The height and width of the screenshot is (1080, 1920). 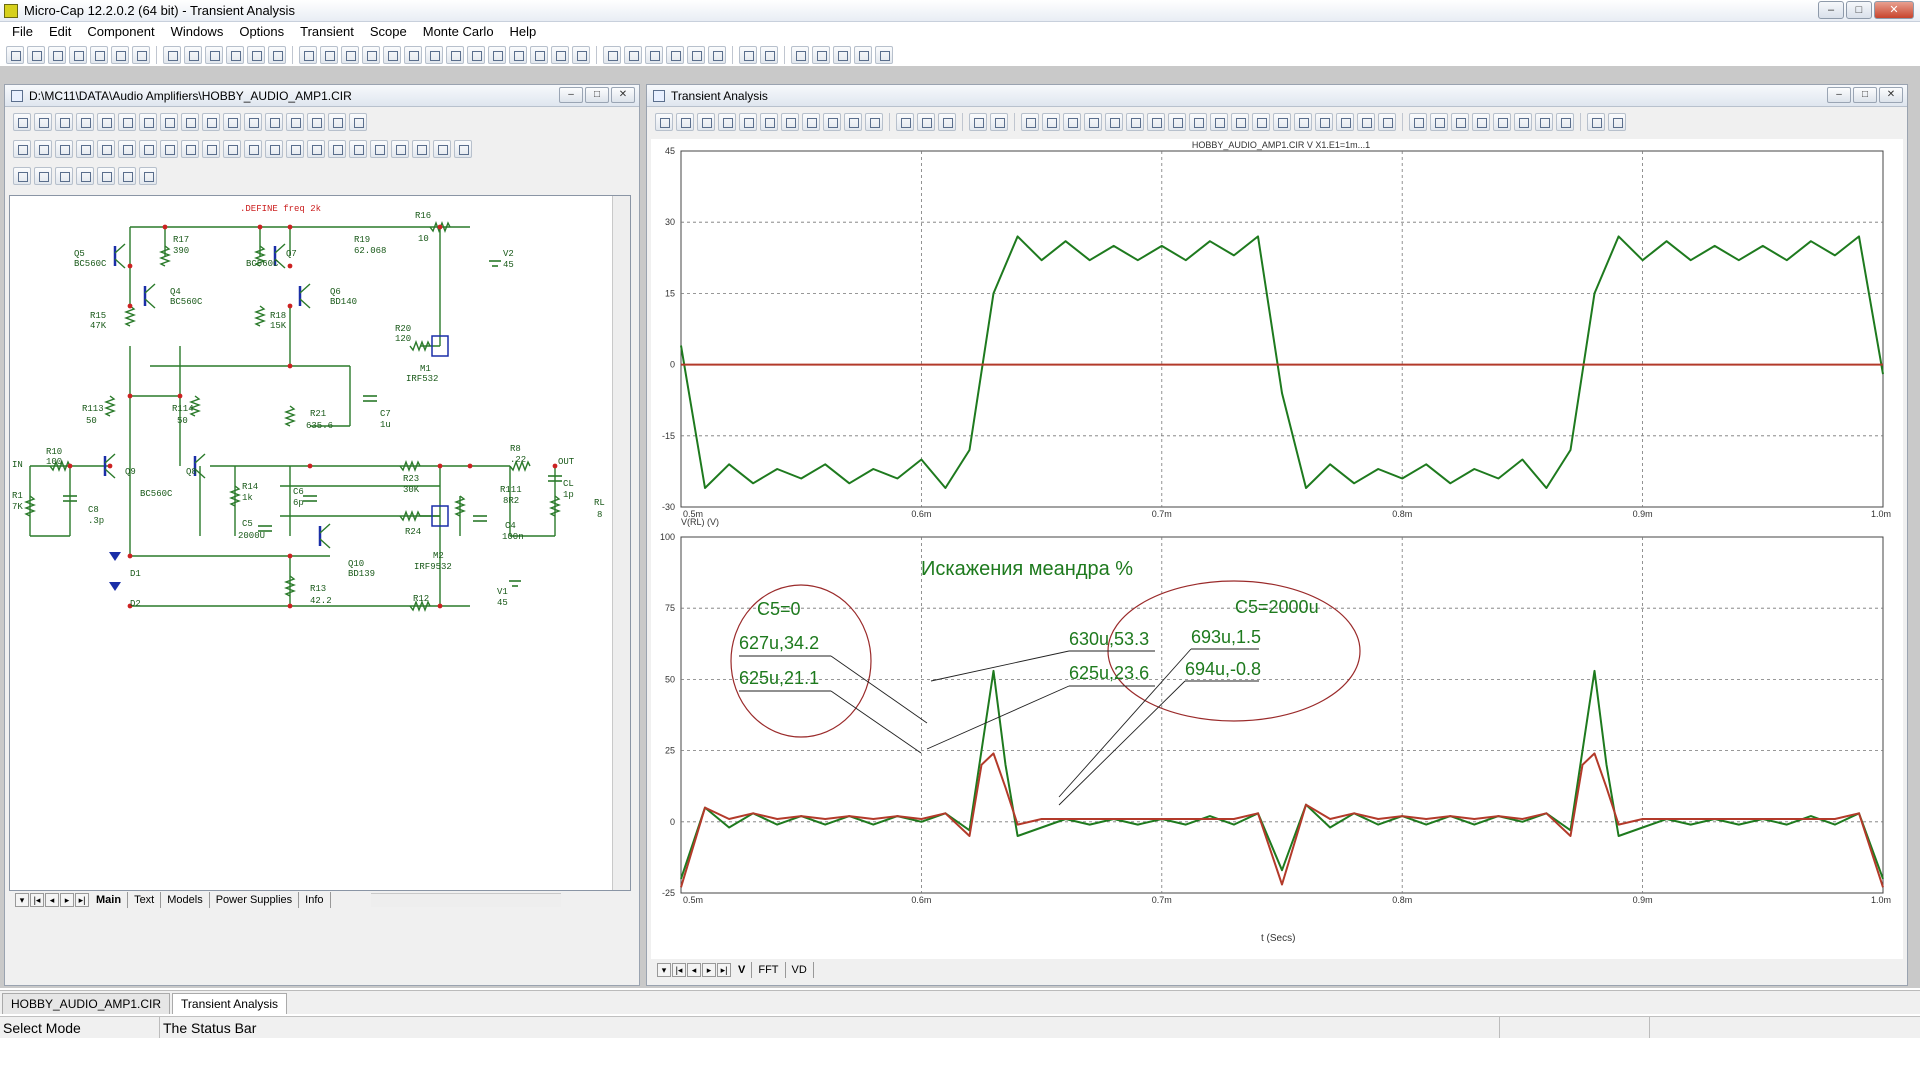 I want to click on schematic-tool-44-icon, so click(x=106, y=176).